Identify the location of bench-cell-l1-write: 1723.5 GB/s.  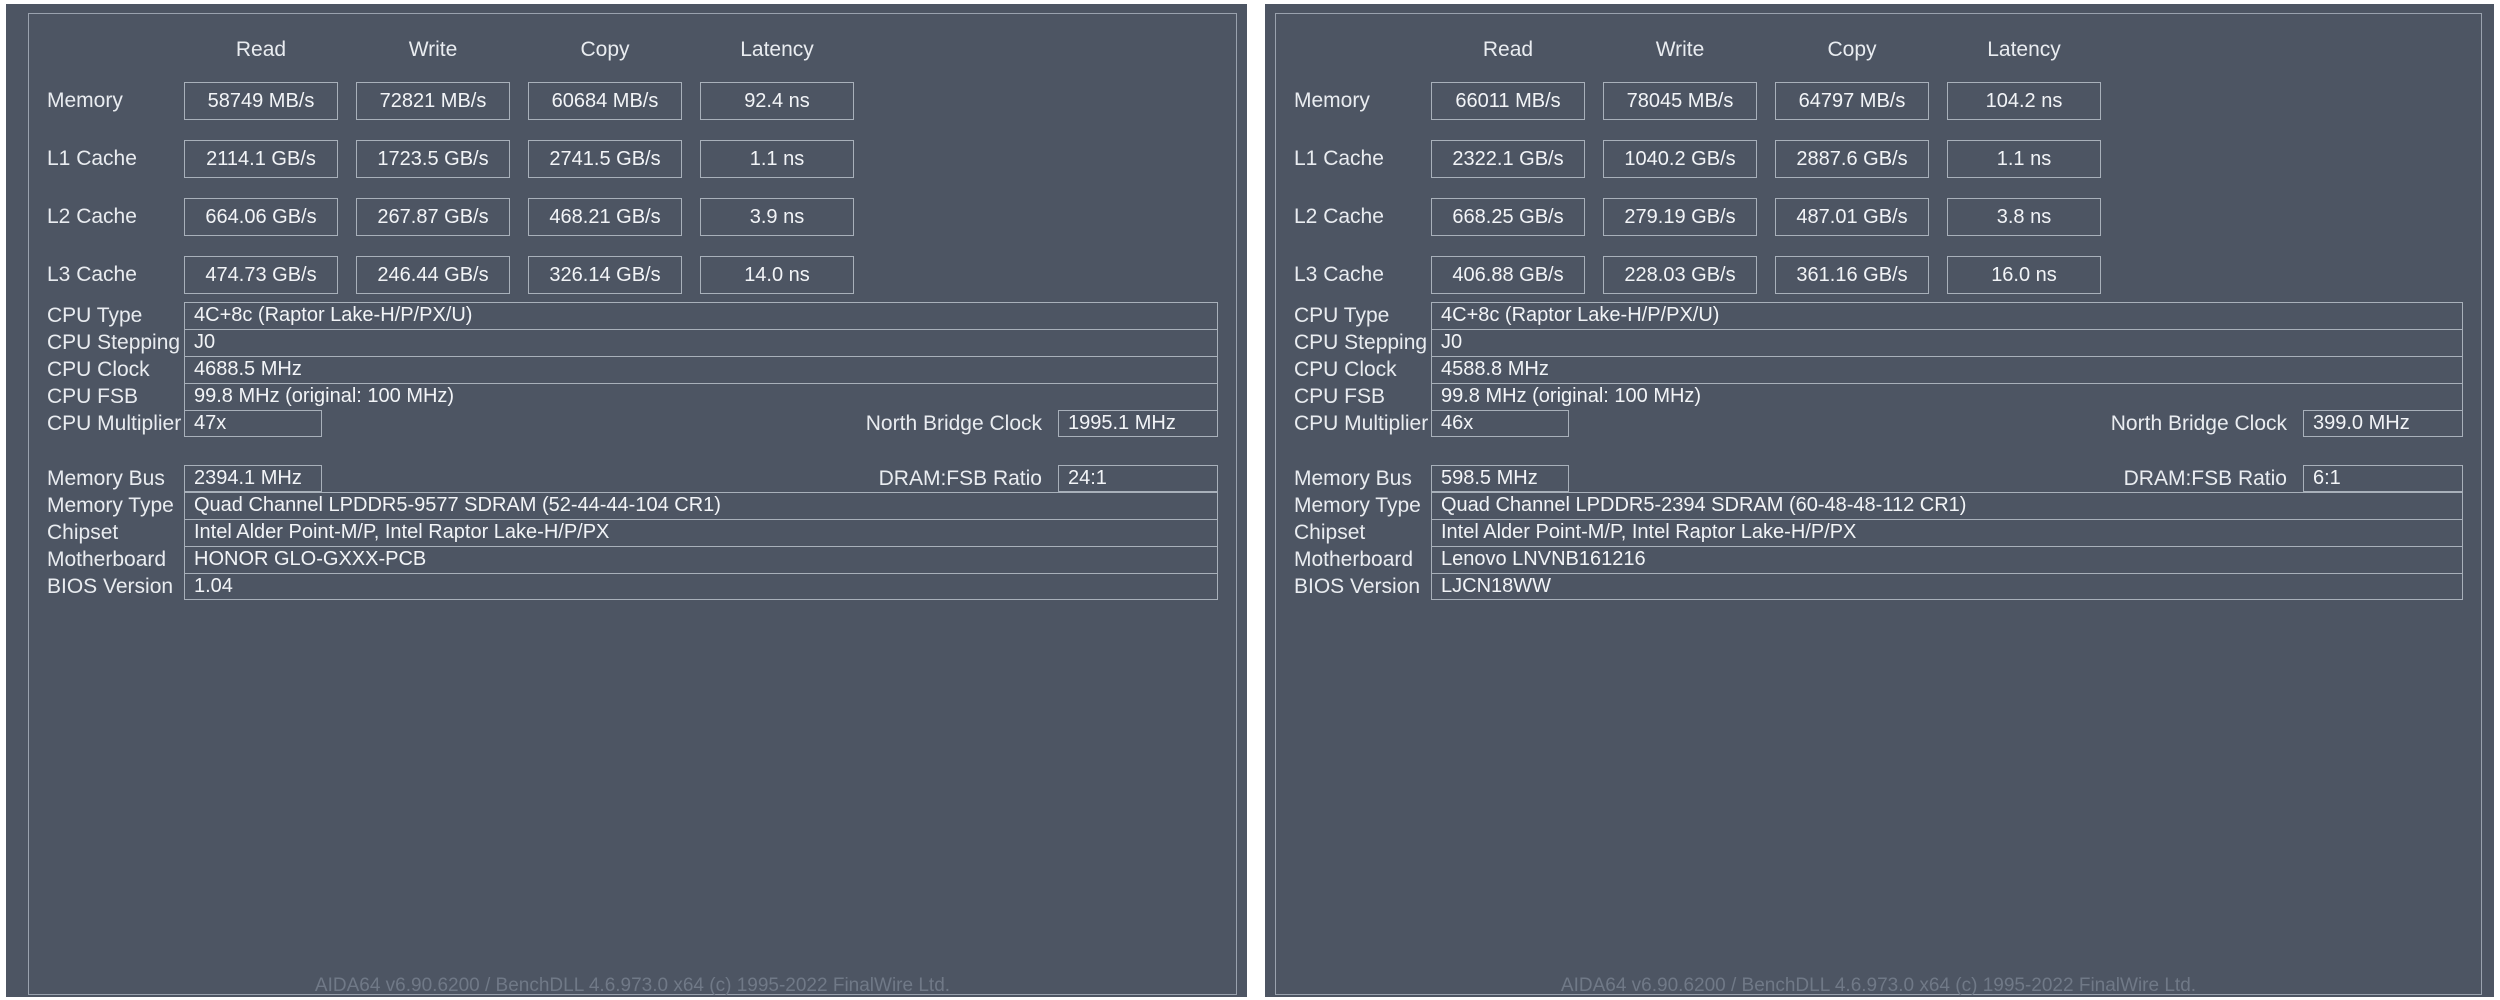
(433, 159).